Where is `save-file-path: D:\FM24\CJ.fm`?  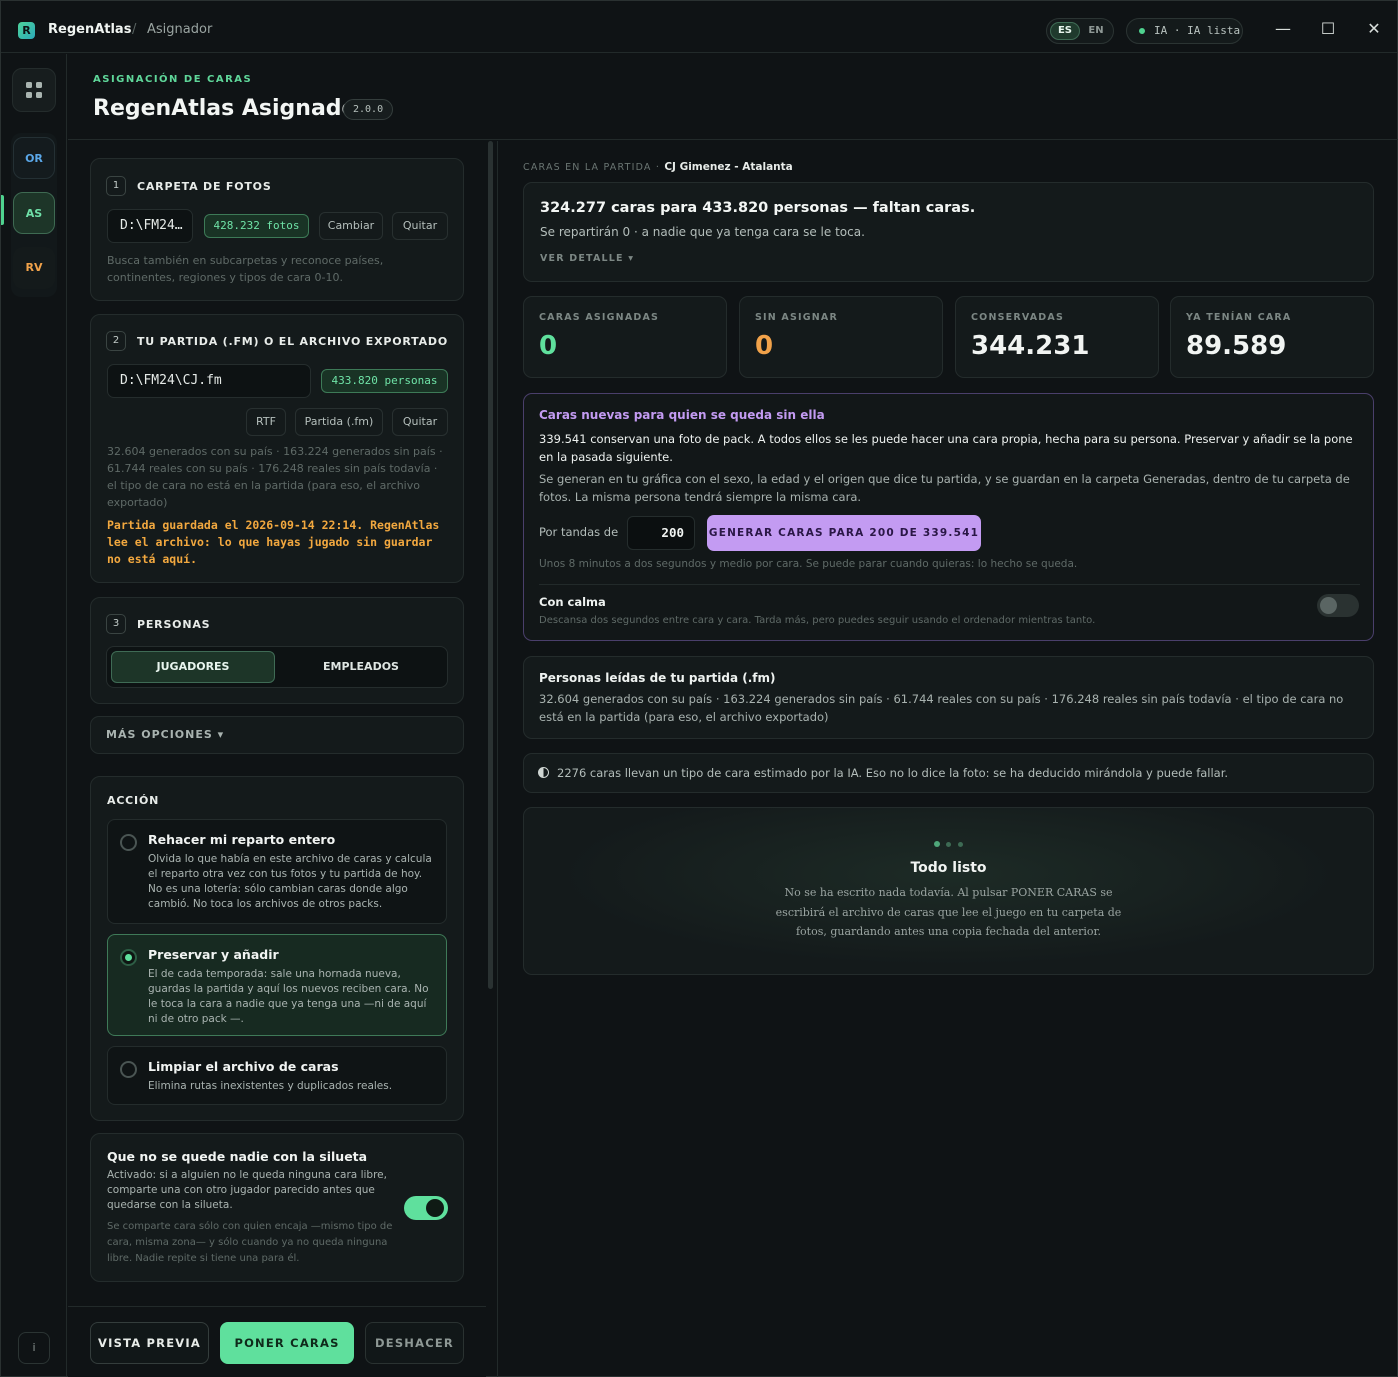
save-file-path: D:\FM24\CJ.fm is located at coordinates (209, 381).